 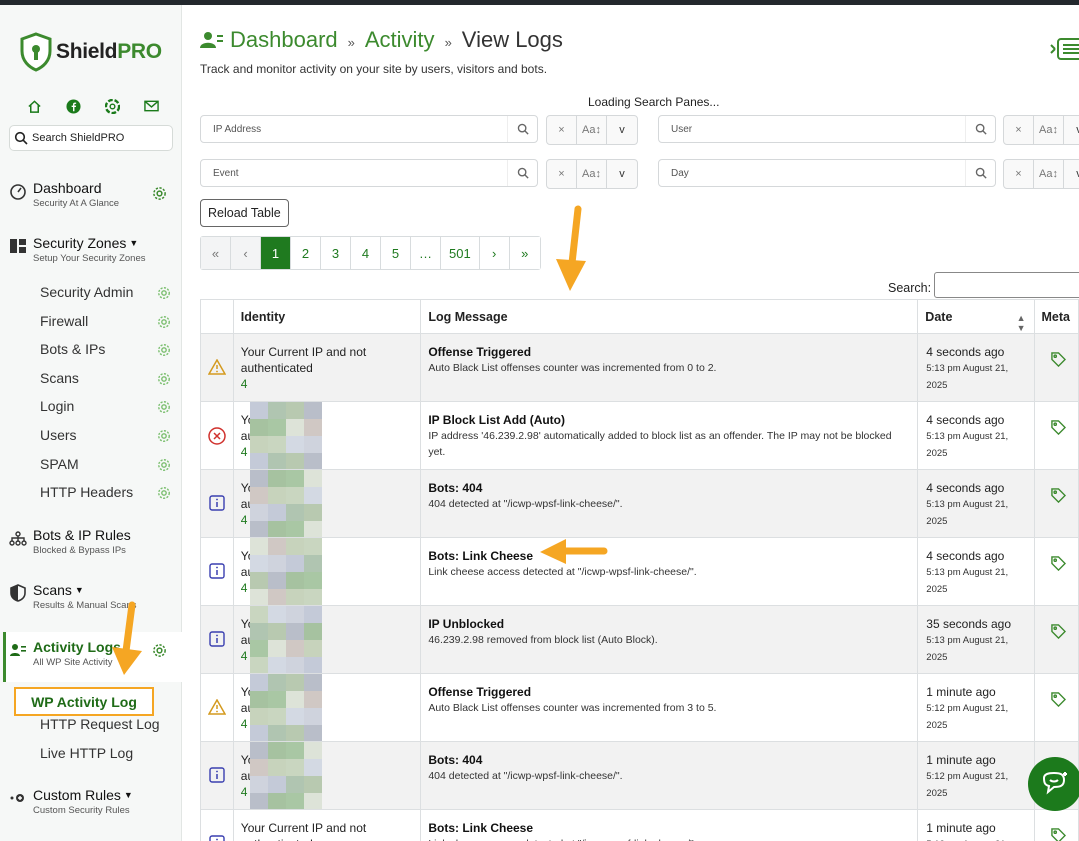 What do you see at coordinates (396, 253) in the screenshot?
I see `page-5: 5` at bounding box center [396, 253].